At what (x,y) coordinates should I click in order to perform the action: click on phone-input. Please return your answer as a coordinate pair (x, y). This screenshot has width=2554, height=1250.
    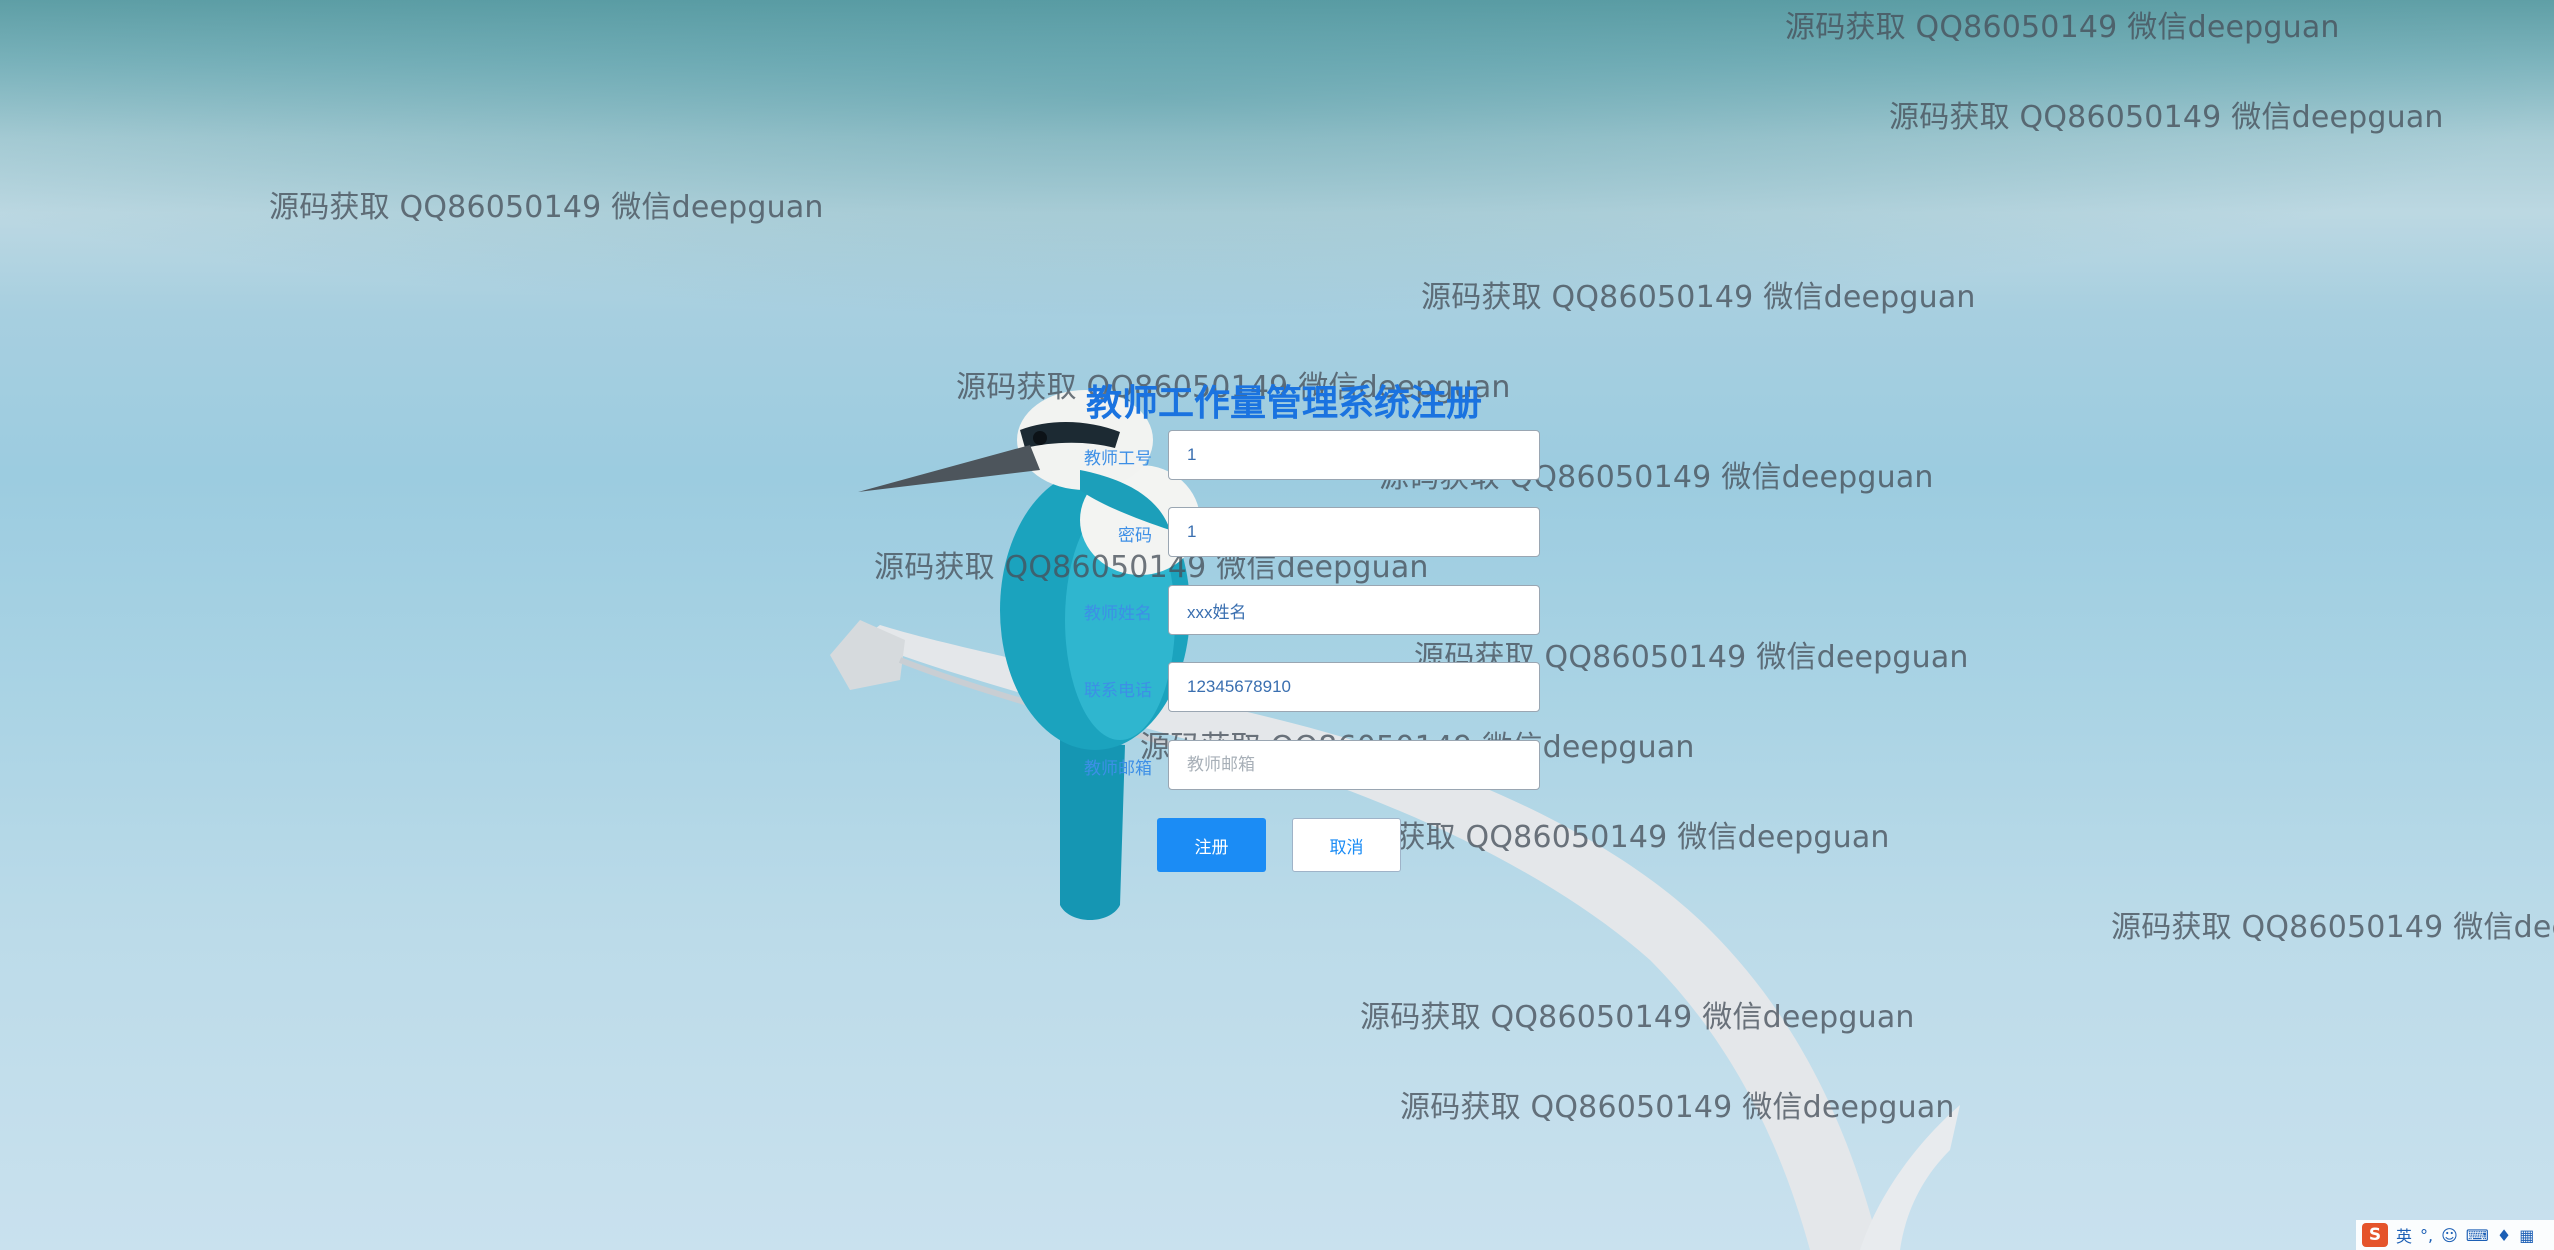
    Looking at the image, I should click on (1354, 687).